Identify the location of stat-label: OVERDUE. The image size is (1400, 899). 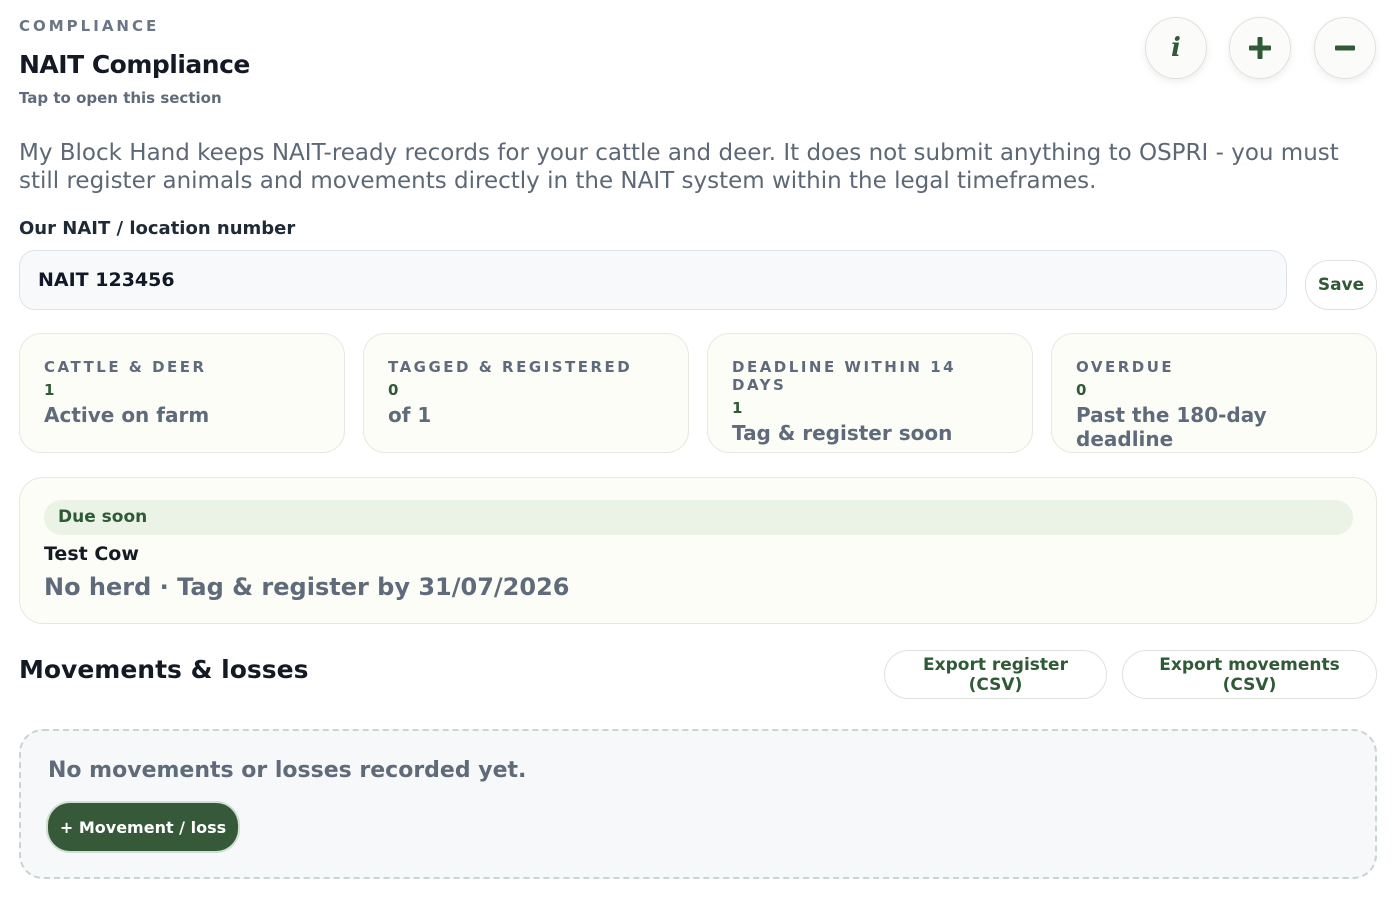
(1125, 367).